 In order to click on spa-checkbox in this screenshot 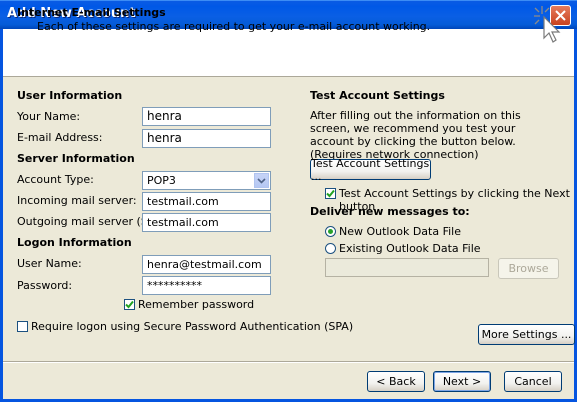, I will do `click(22, 326)`.